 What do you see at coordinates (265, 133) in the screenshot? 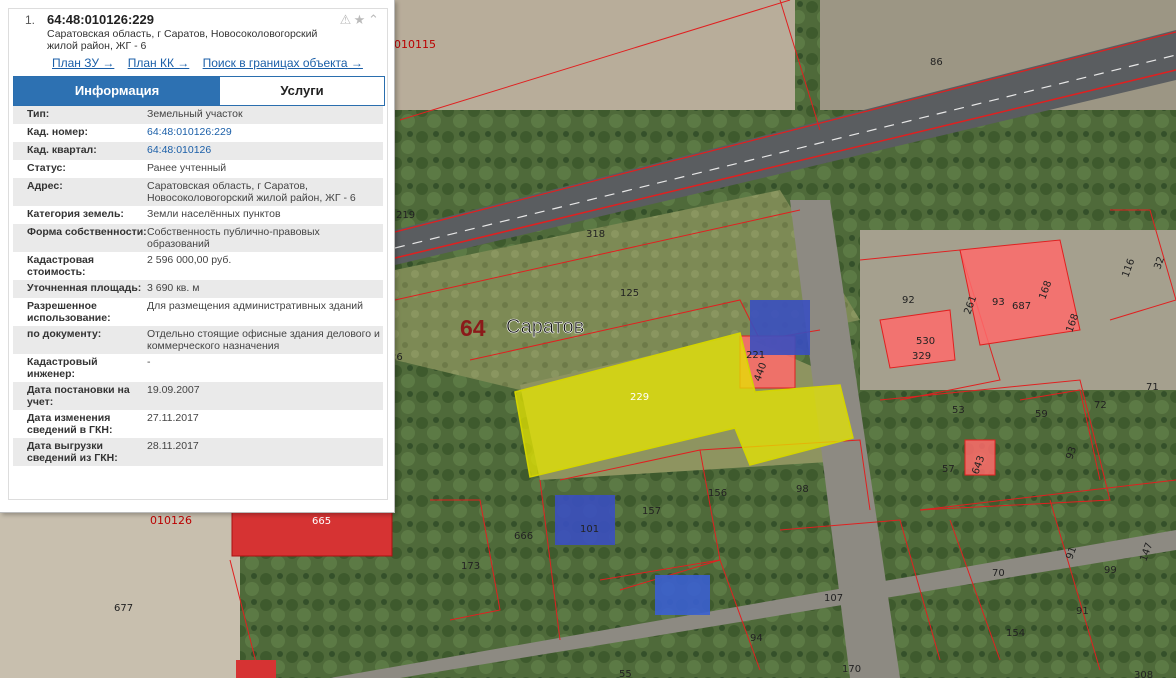
I see `attribute-value: 64:48:010126:229` at bounding box center [265, 133].